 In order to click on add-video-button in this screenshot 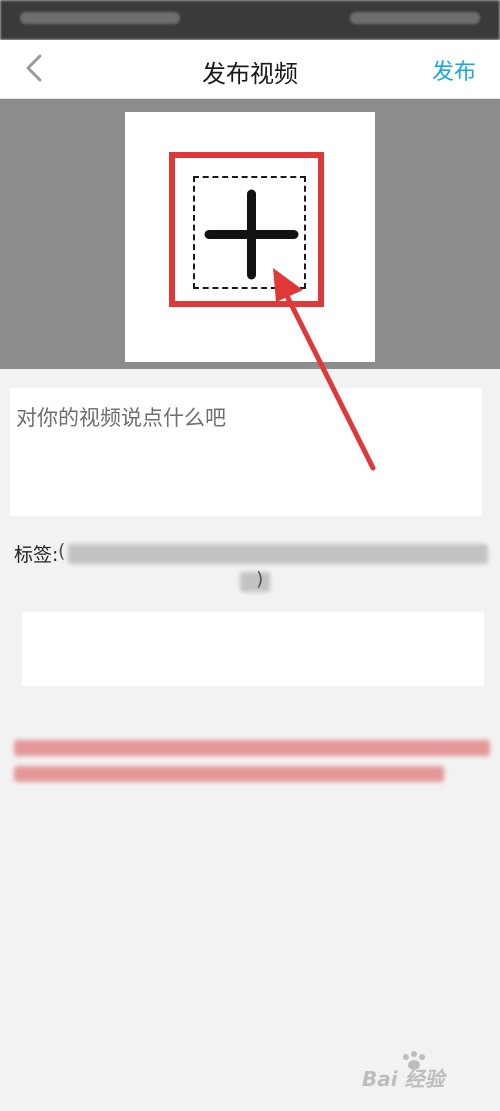, I will do `click(246, 229)`.